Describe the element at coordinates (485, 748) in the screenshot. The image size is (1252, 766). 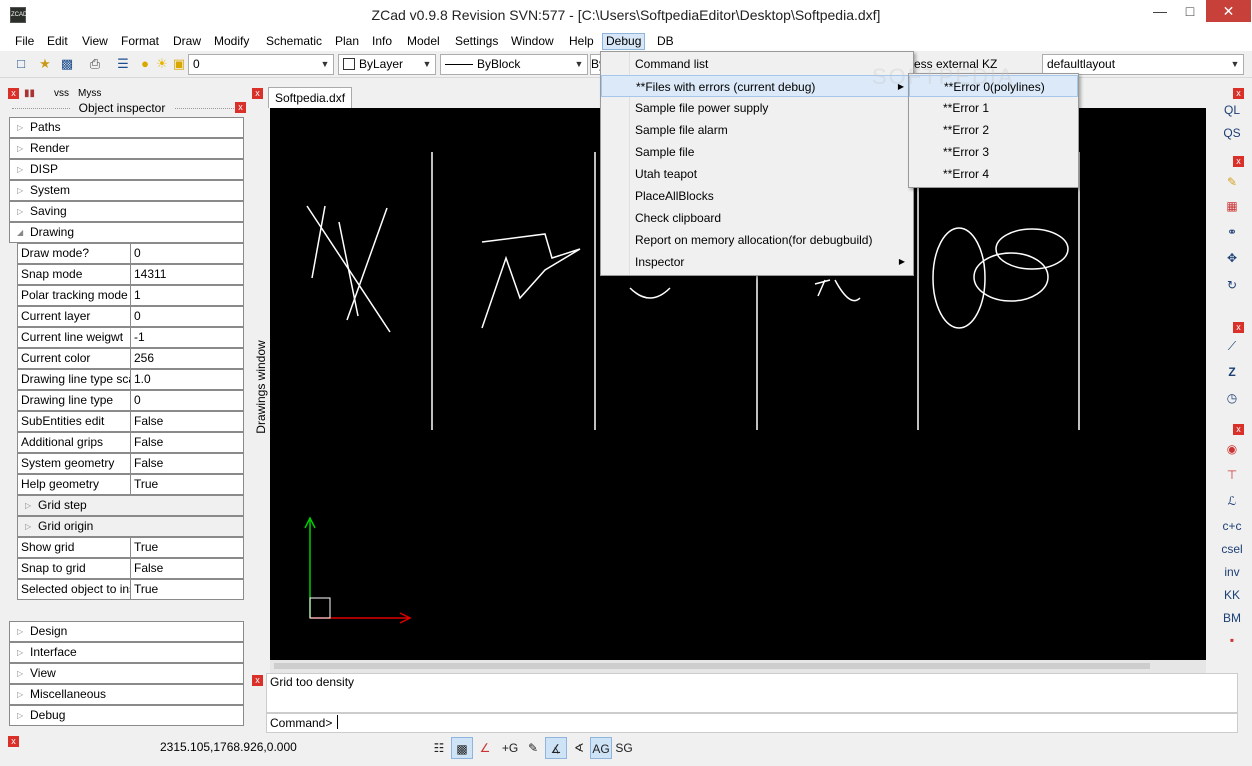
I see `polar-icon: ∠` at that location.